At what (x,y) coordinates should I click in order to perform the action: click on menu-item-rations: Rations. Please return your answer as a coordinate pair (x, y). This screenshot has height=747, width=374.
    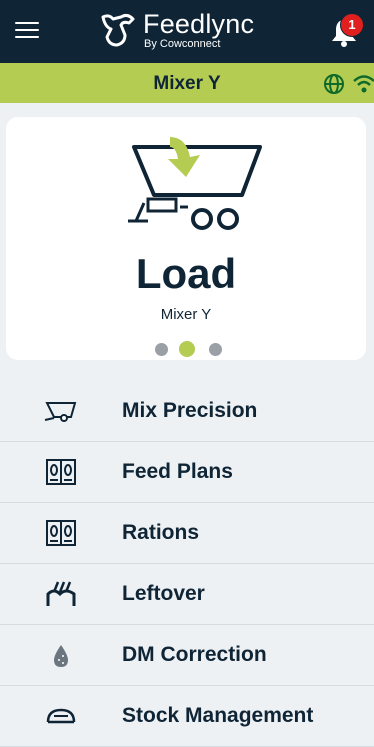
    Looking at the image, I should click on (187, 533).